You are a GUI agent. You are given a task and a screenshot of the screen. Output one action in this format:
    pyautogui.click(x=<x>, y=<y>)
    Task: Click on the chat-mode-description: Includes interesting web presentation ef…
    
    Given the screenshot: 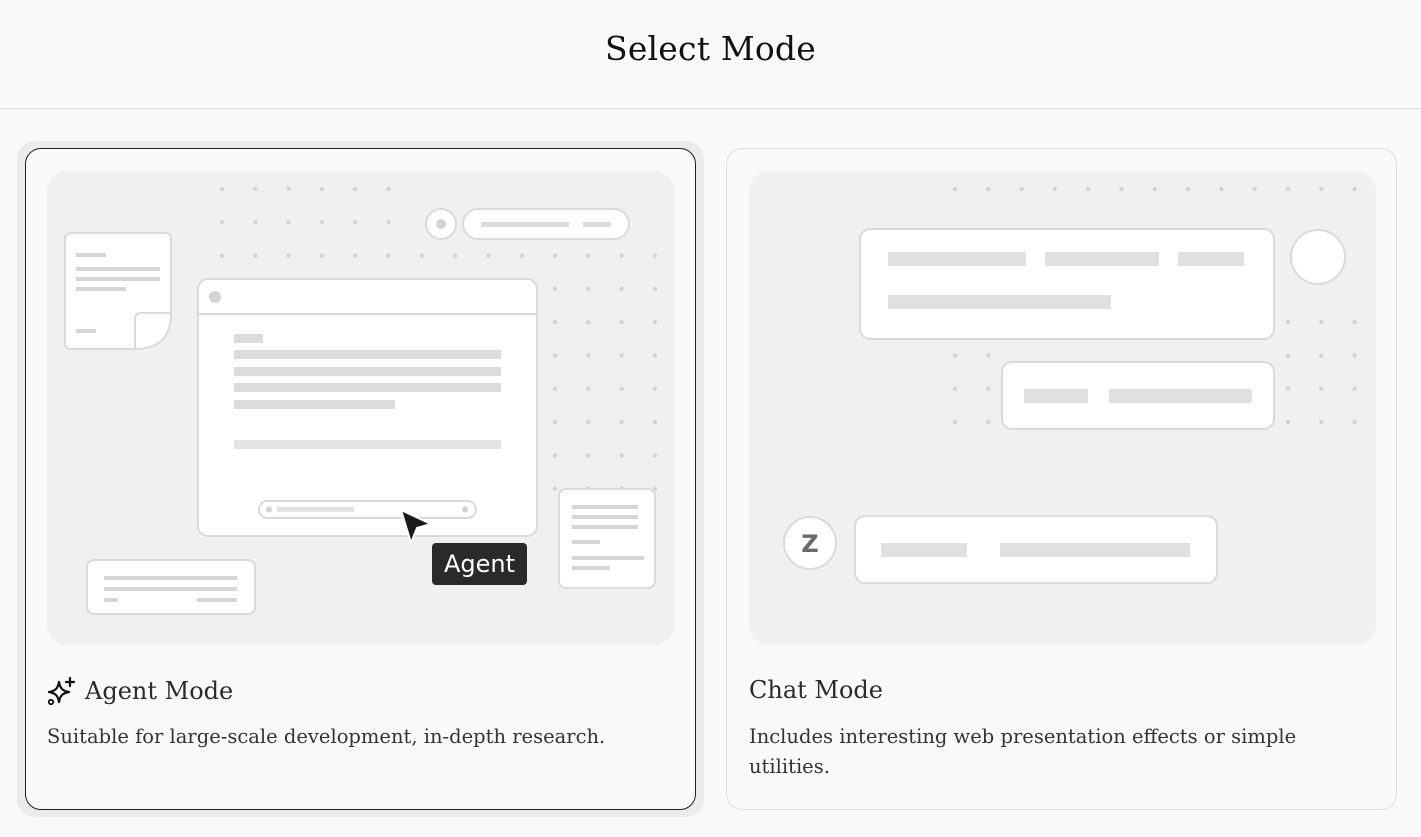 What is the action you would take?
    pyautogui.click(x=1023, y=751)
    